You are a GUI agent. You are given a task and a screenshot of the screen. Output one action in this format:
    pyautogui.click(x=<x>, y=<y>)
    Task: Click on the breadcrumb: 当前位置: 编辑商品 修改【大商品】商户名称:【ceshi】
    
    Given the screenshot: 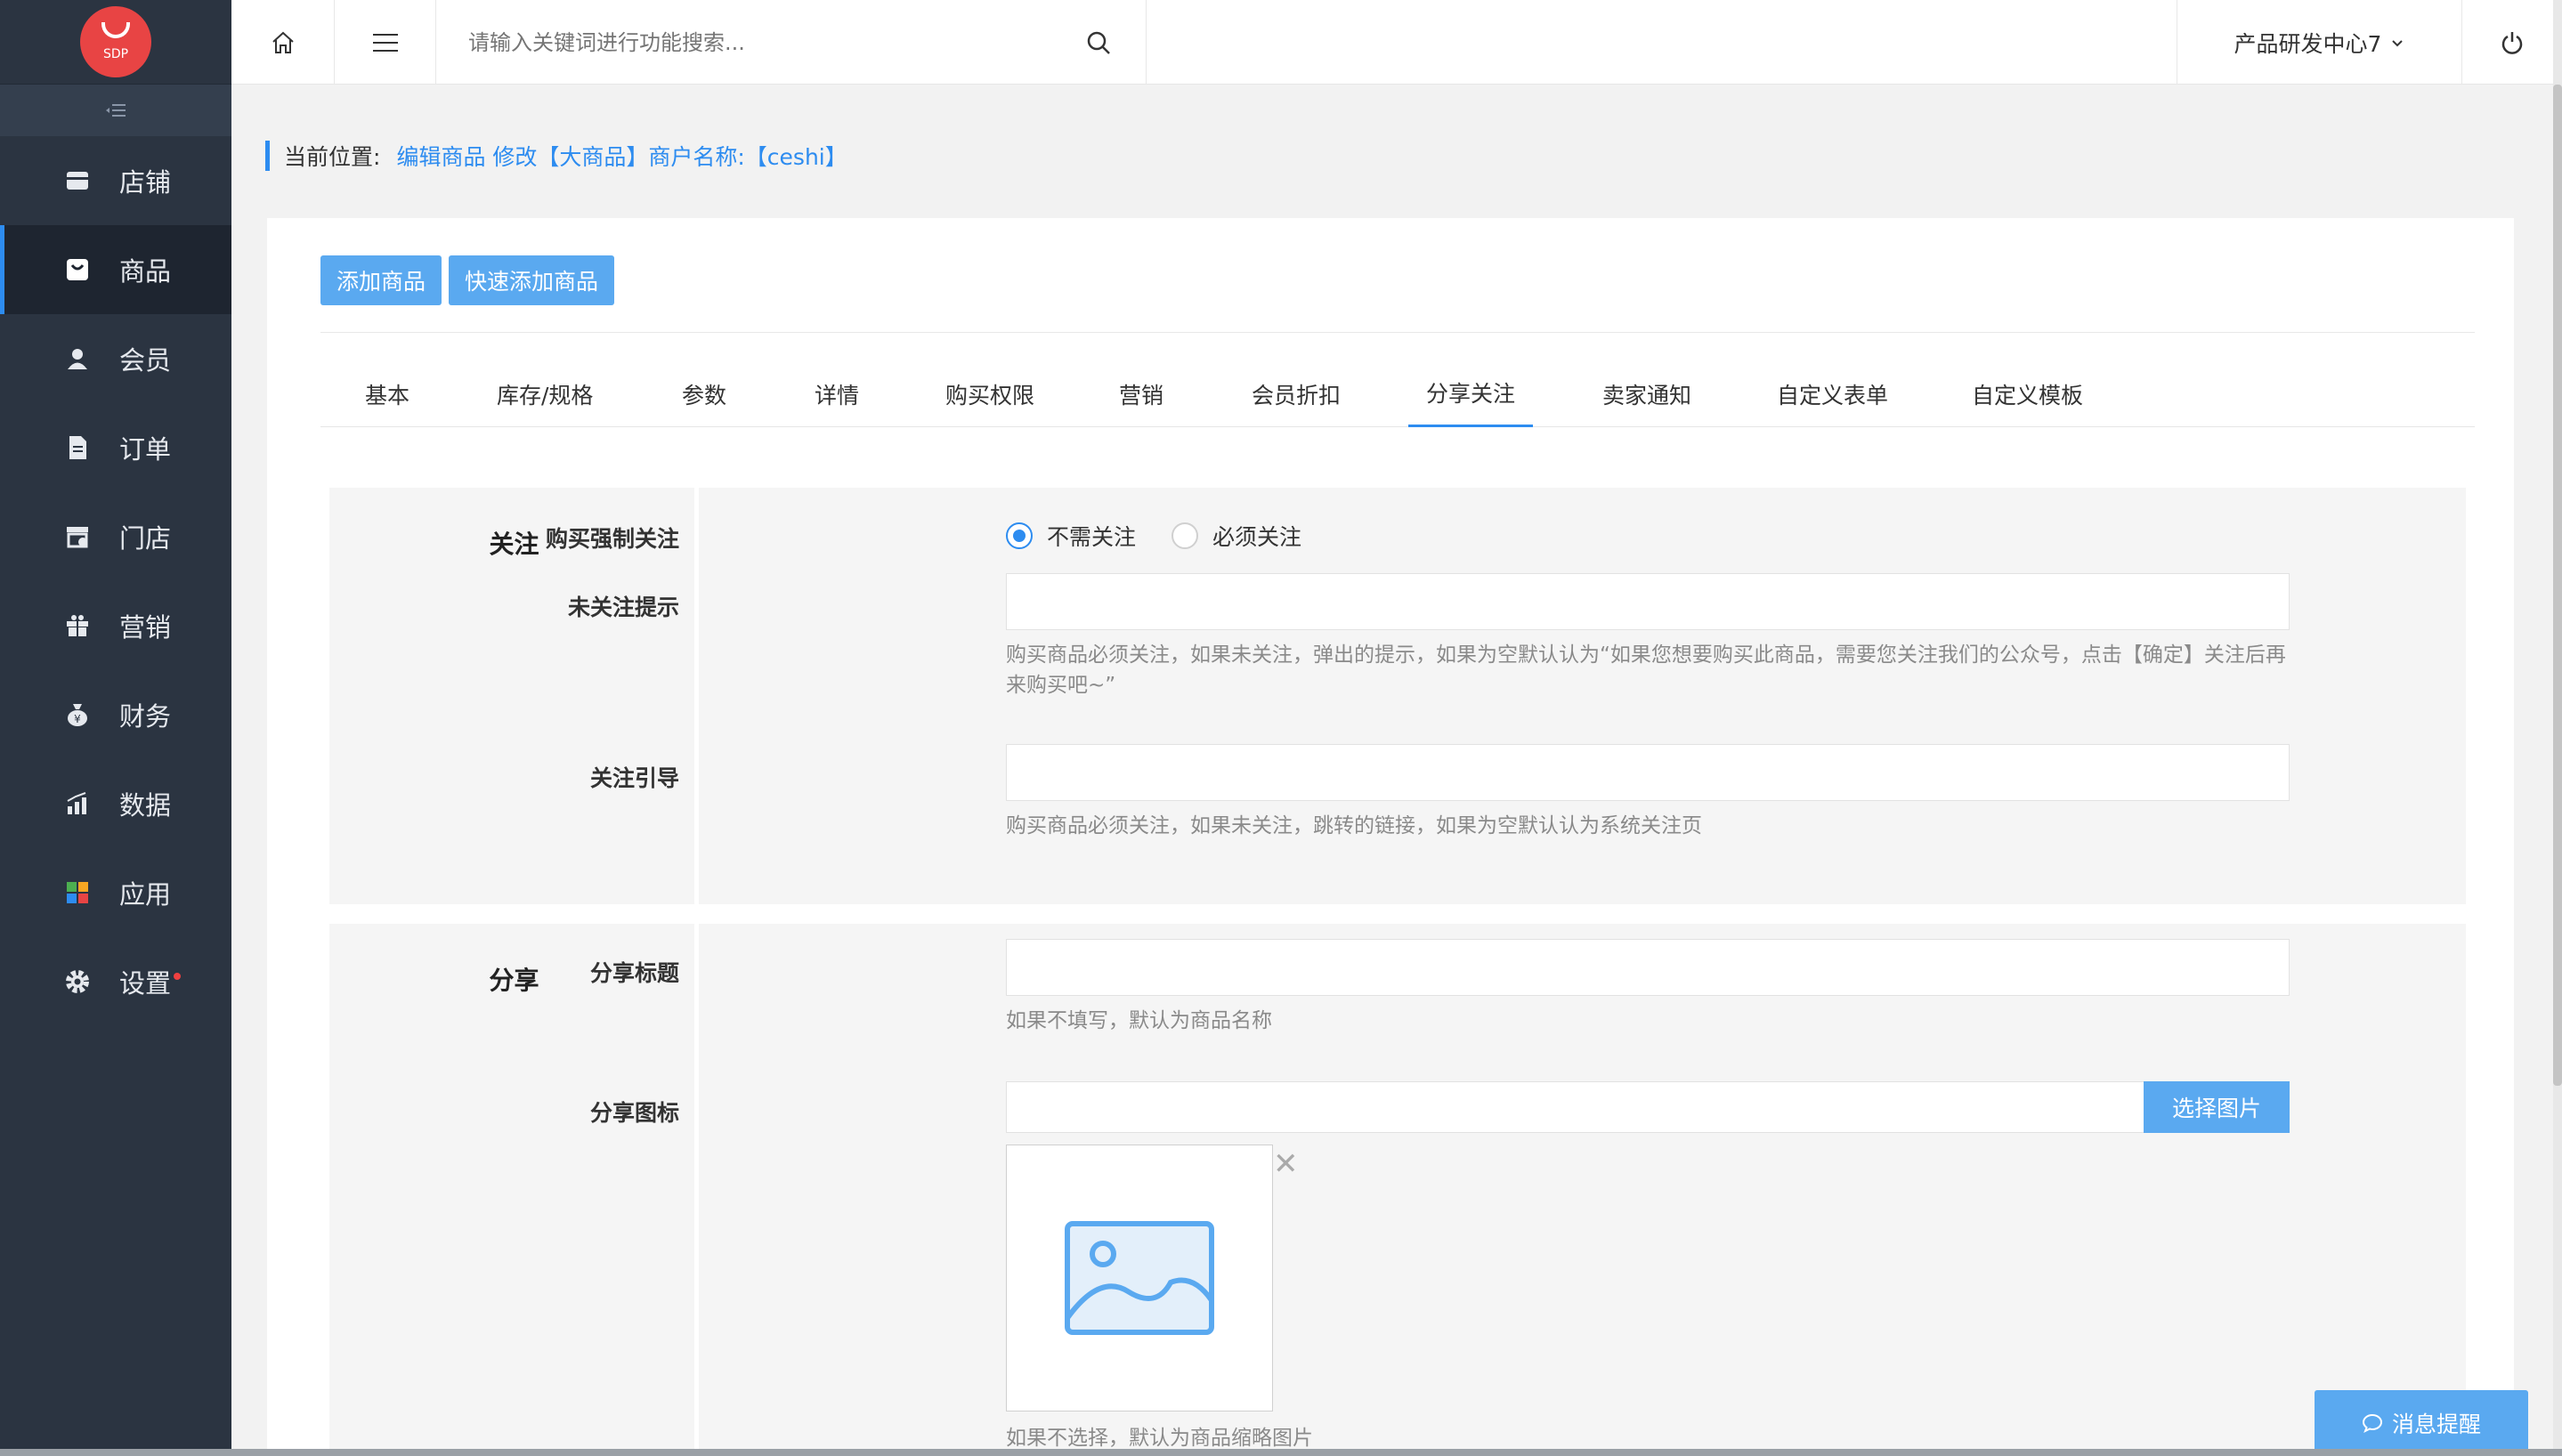 What is the action you would take?
    pyautogui.click(x=556, y=156)
    